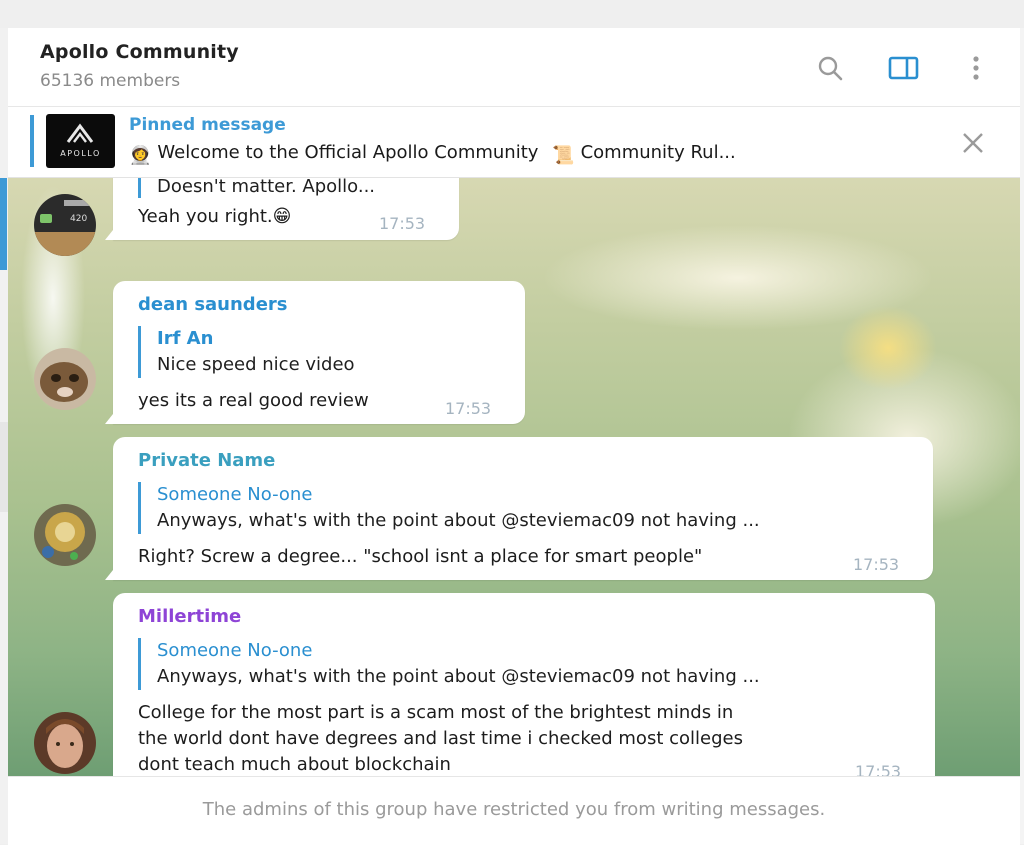  I want to click on message-line: dont teach much about blockchain, so click(294, 764).